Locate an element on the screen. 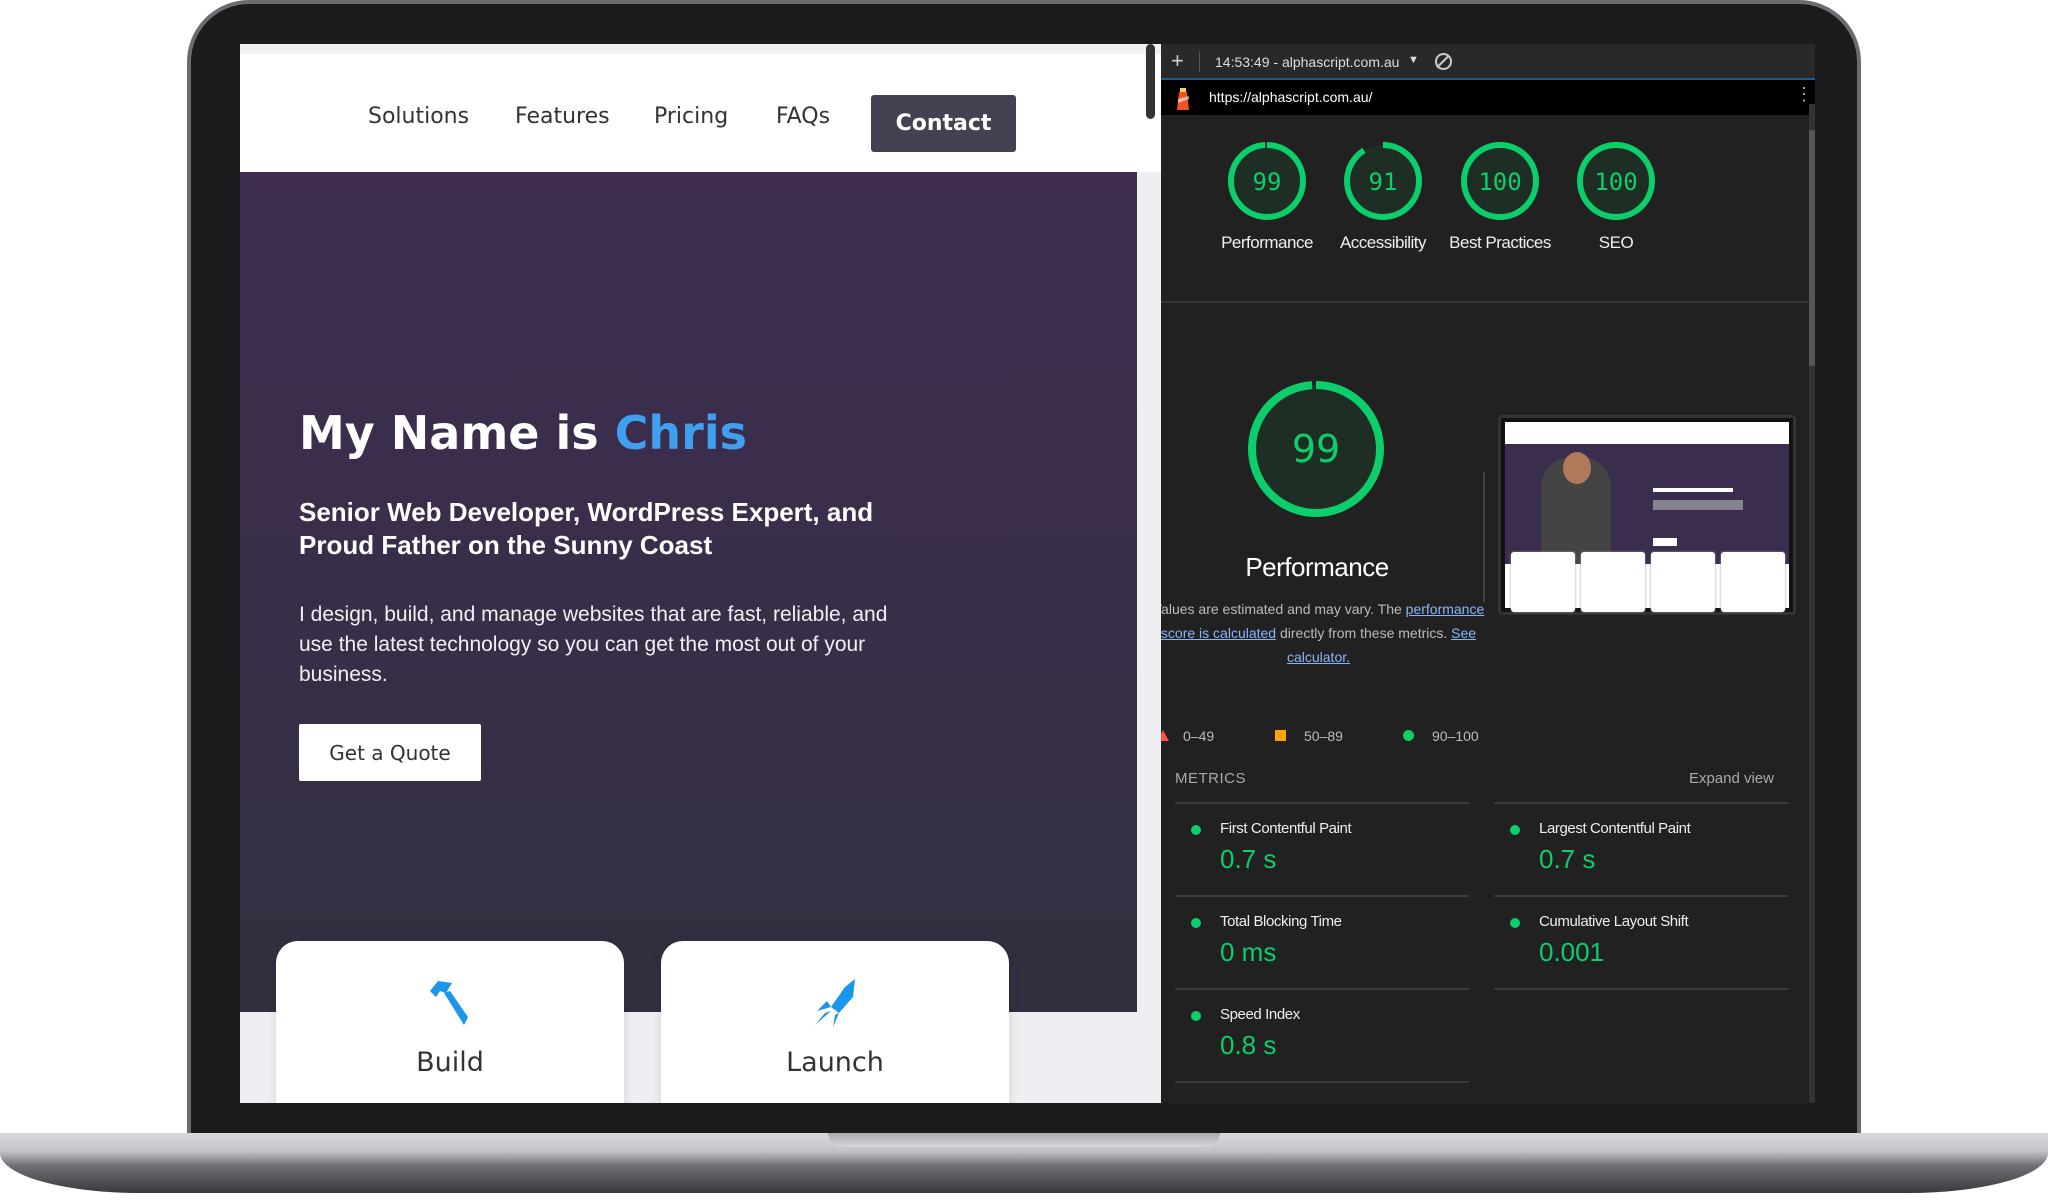 This screenshot has width=2048, height=1200. desc-text: Values are estimated and may vary. The is located at coordinates (1283, 609).